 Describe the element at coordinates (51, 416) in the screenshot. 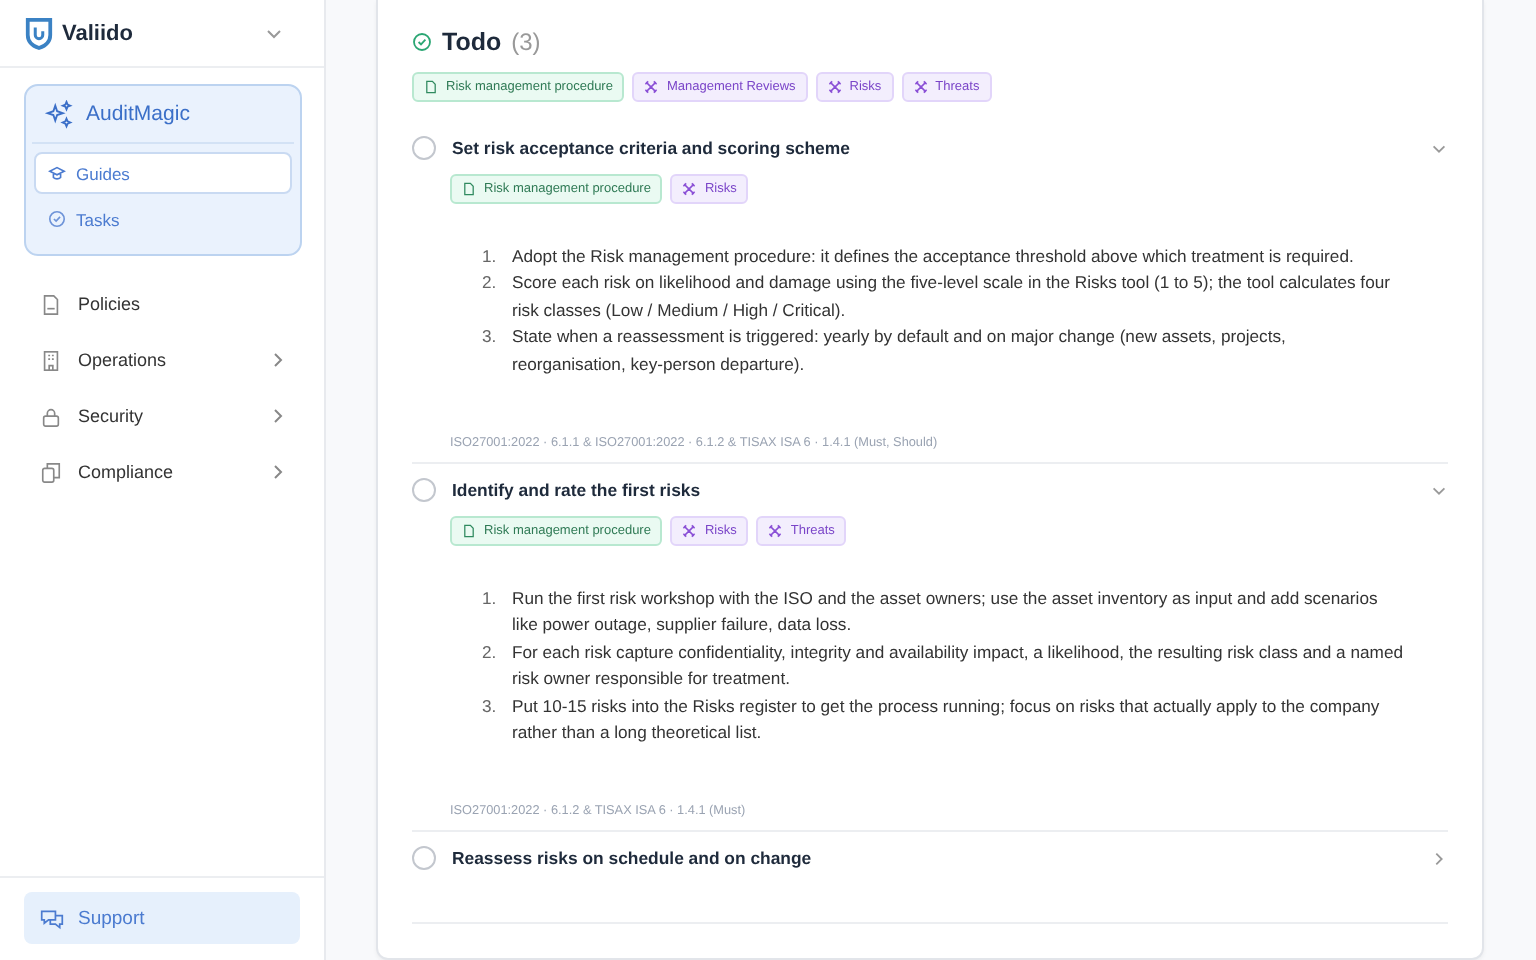

I see `lock-icon` at that location.